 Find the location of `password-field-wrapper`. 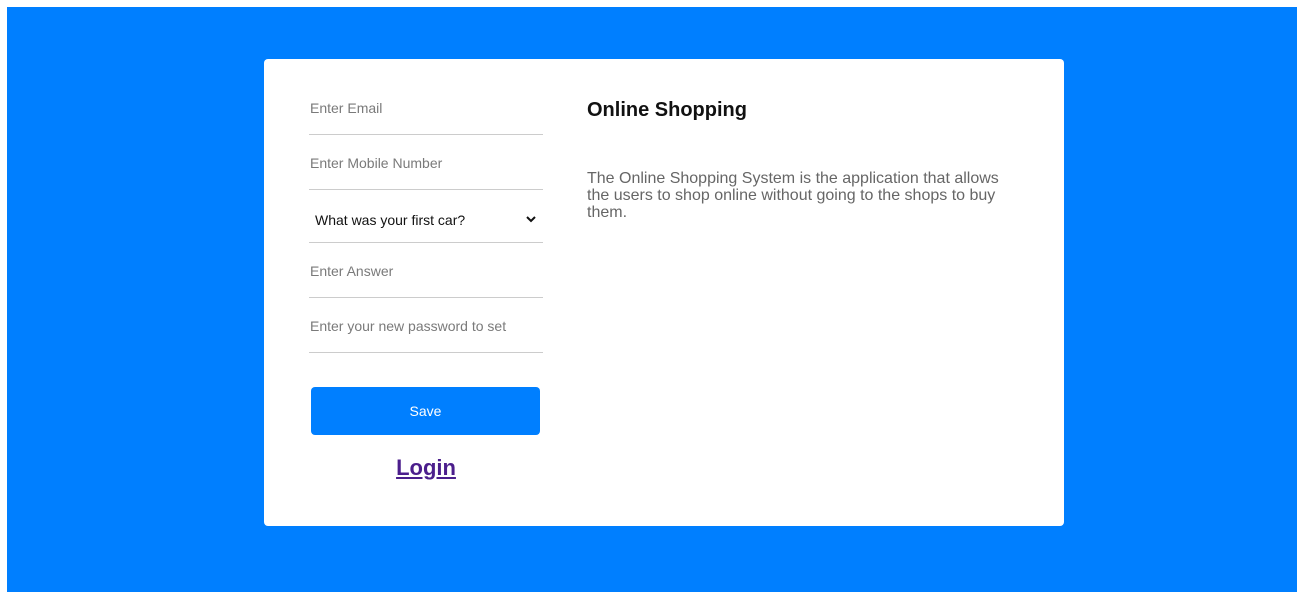

password-field-wrapper is located at coordinates (426, 326).